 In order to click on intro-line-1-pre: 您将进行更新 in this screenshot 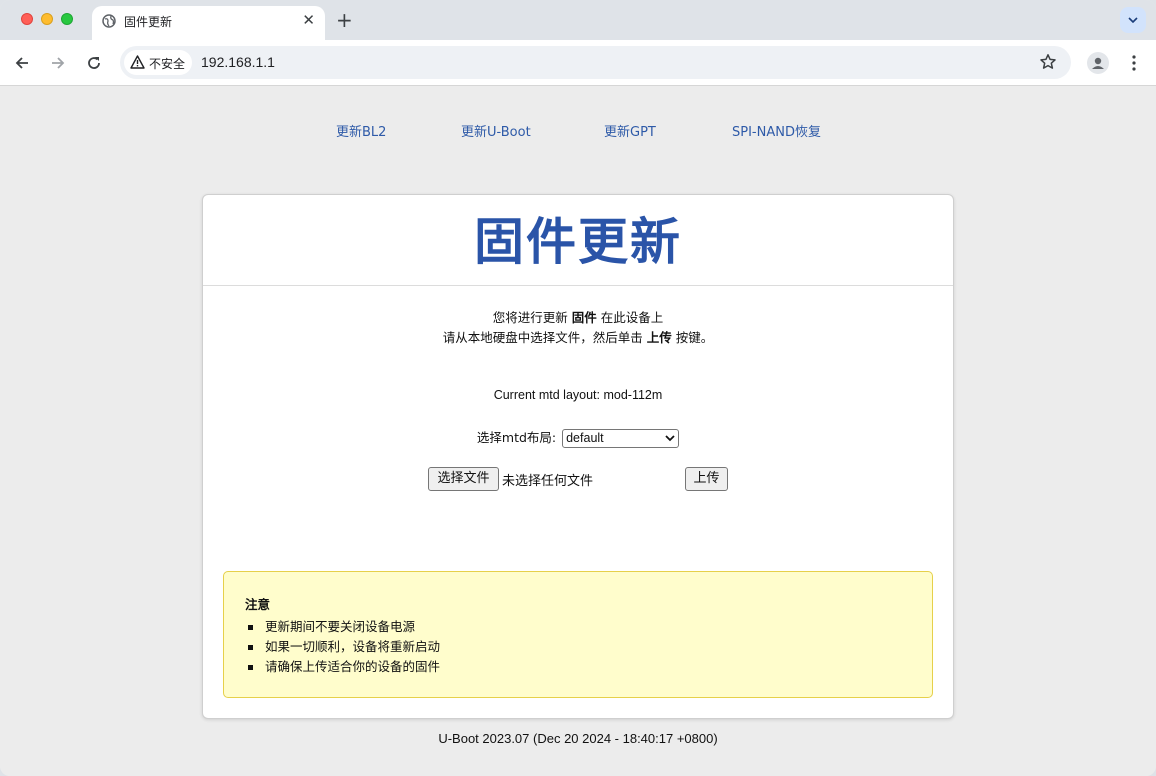, I will do `click(532, 317)`.